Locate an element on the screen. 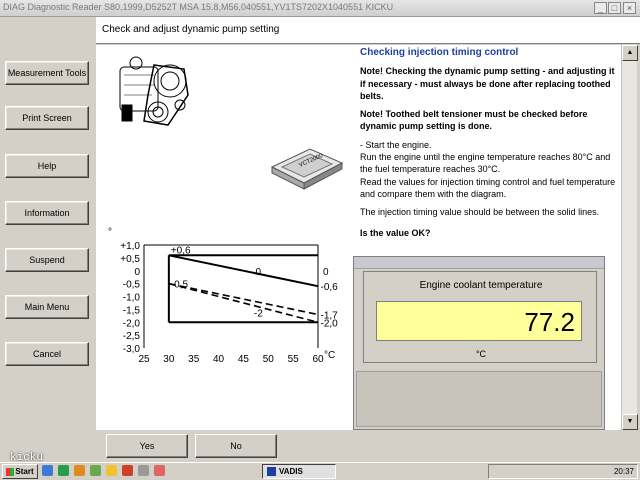 Image resolution: width=640 pixels, height=480 pixels. main-menu-button: Main Menu is located at coordinates (47, 307).